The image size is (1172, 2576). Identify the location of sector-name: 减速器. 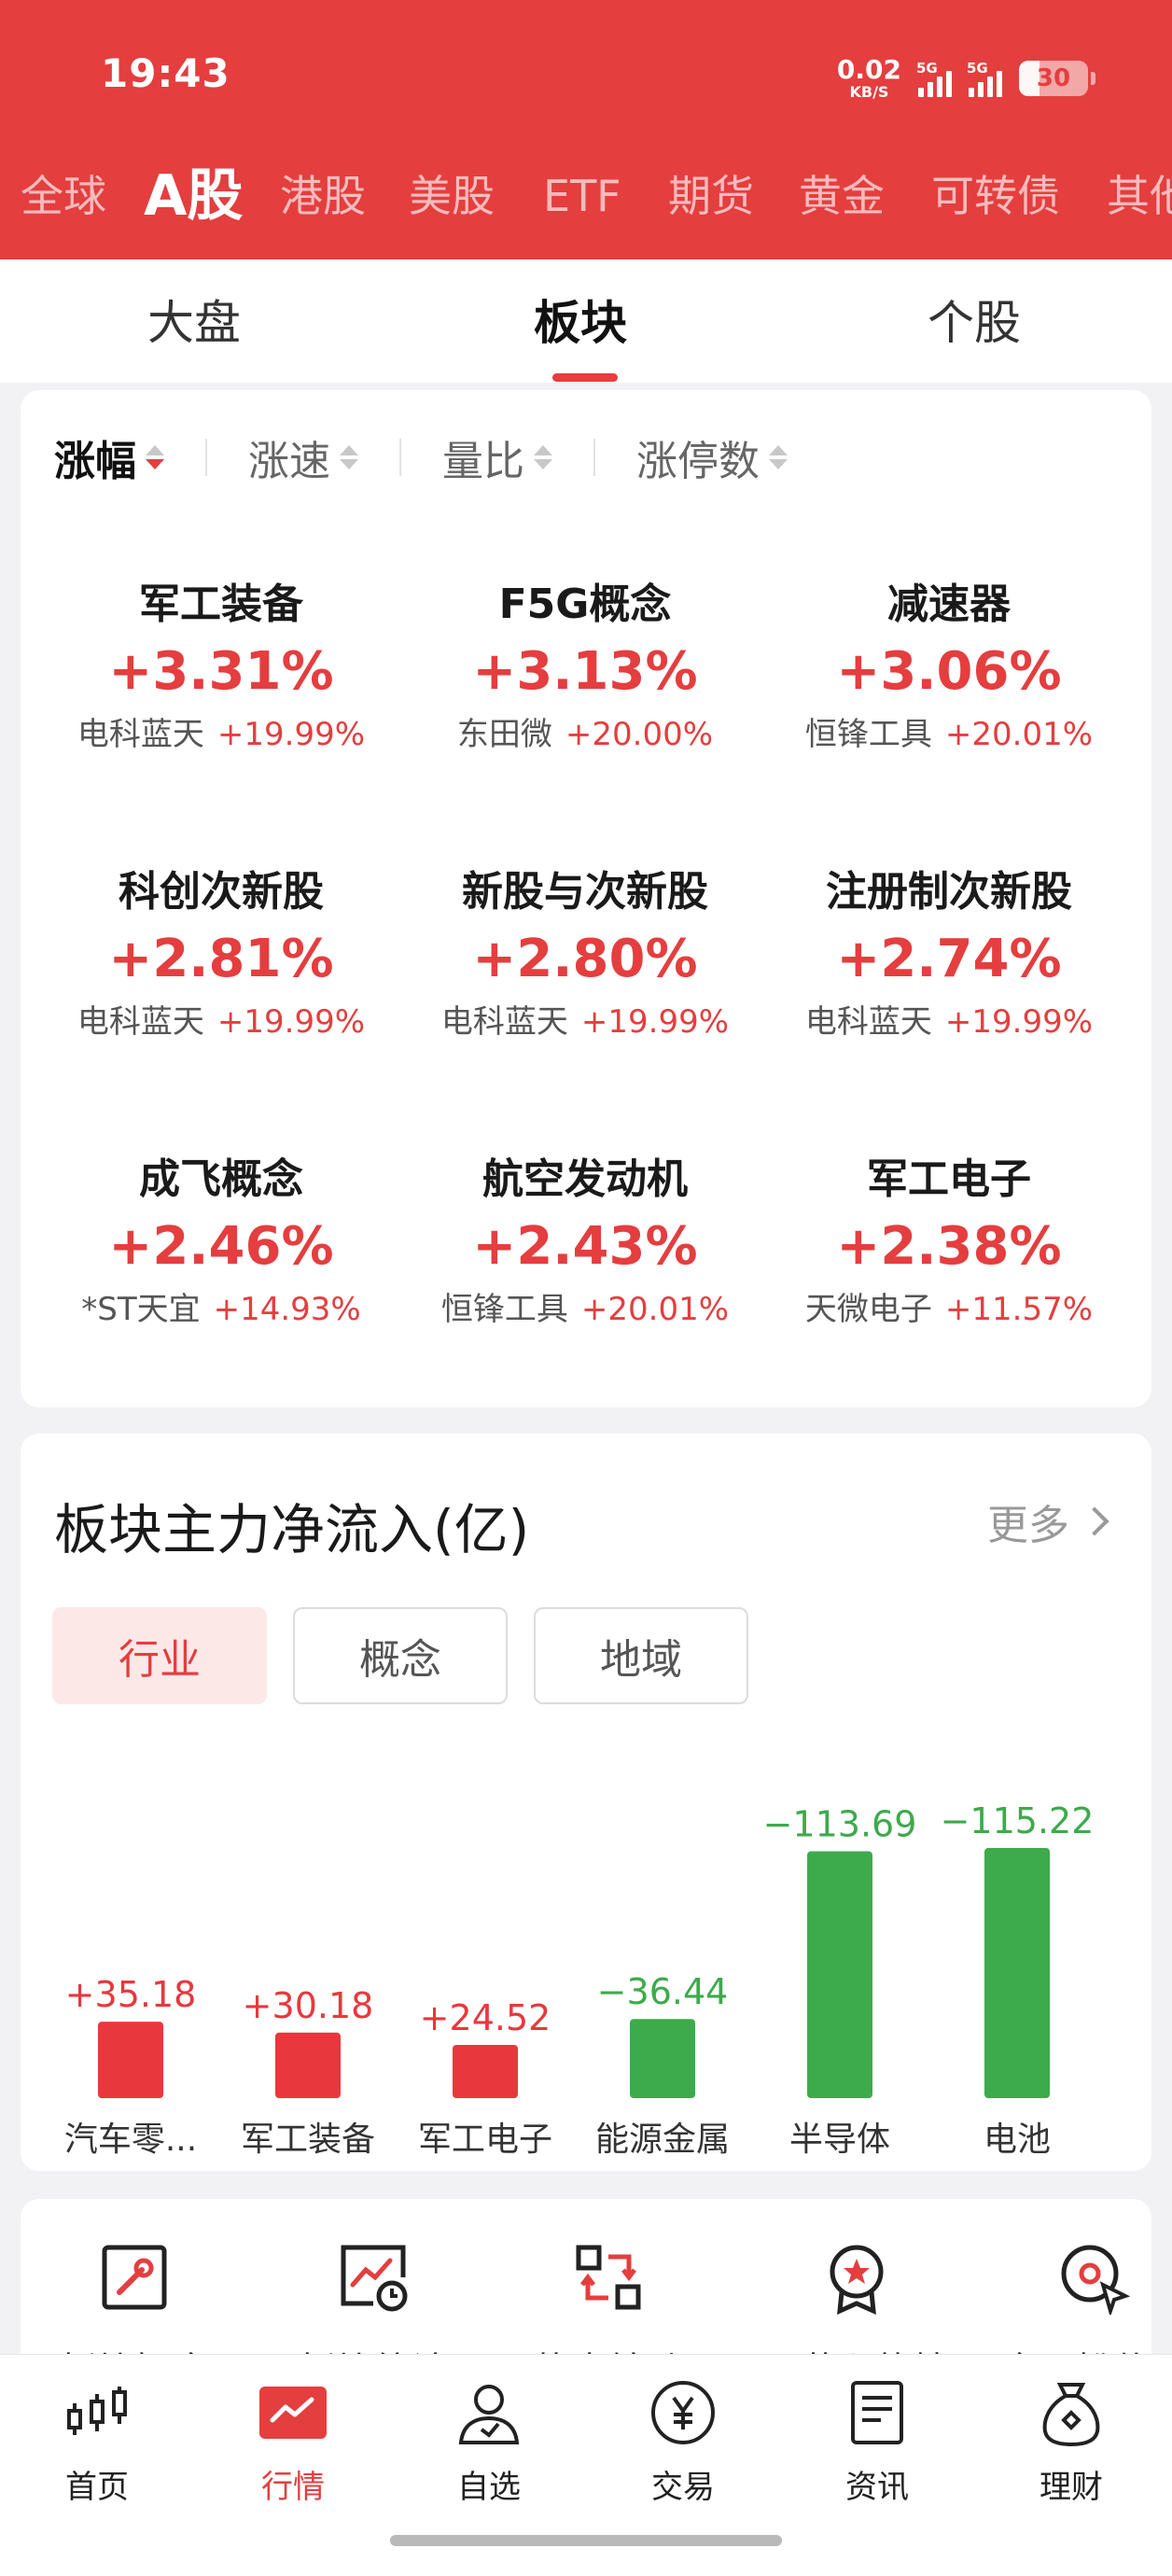
(949, 604).